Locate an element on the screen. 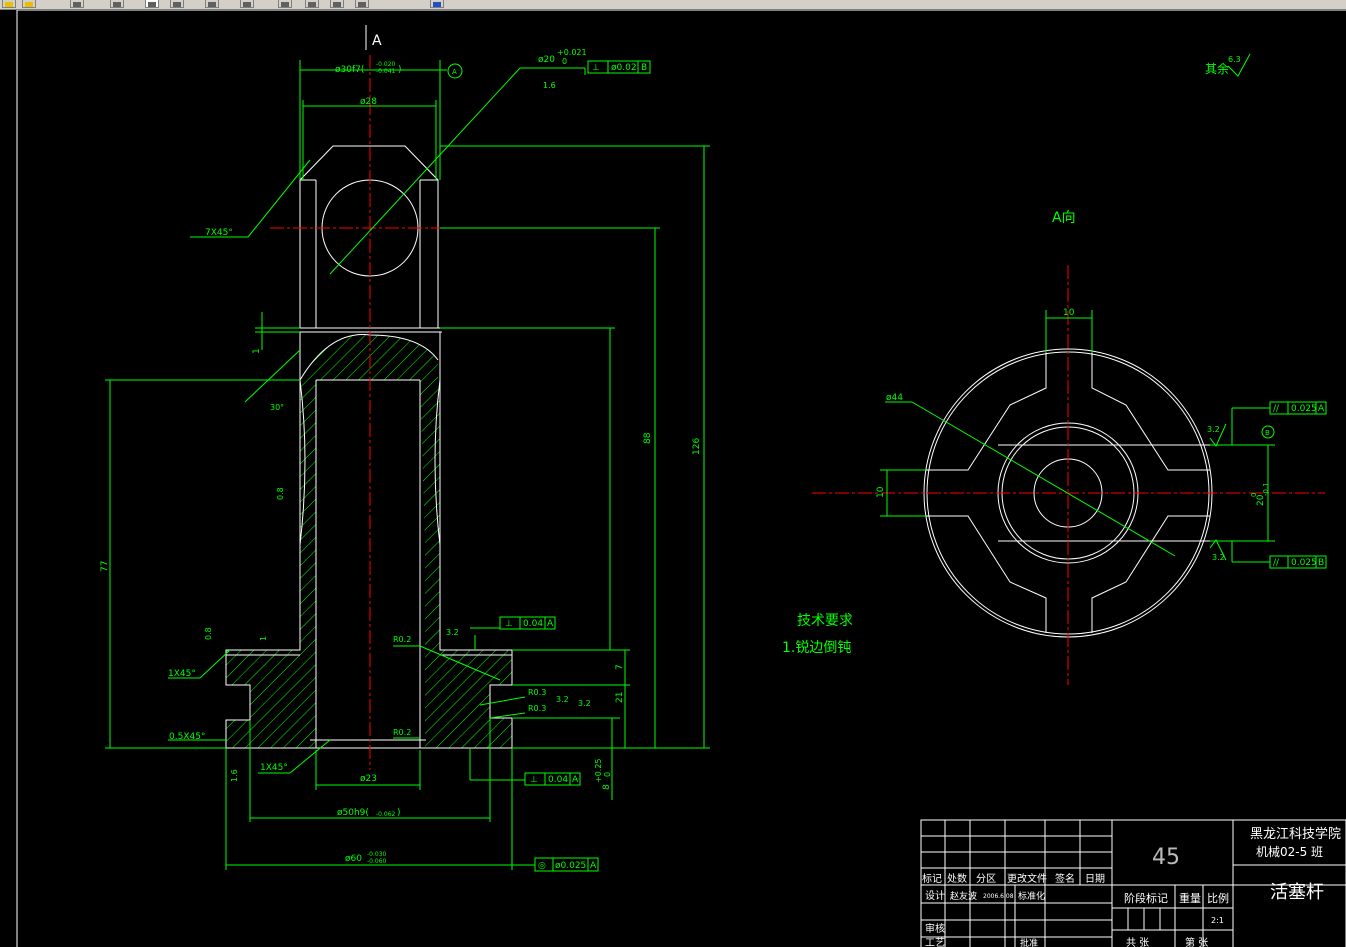  print-icon is located at coordinates (77, 4).